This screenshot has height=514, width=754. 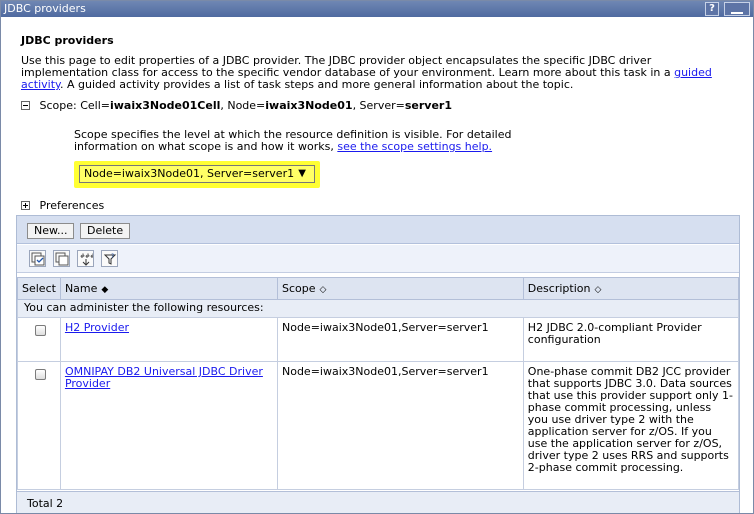 I want to click on column-select: Select, so click(x=39, y=288).